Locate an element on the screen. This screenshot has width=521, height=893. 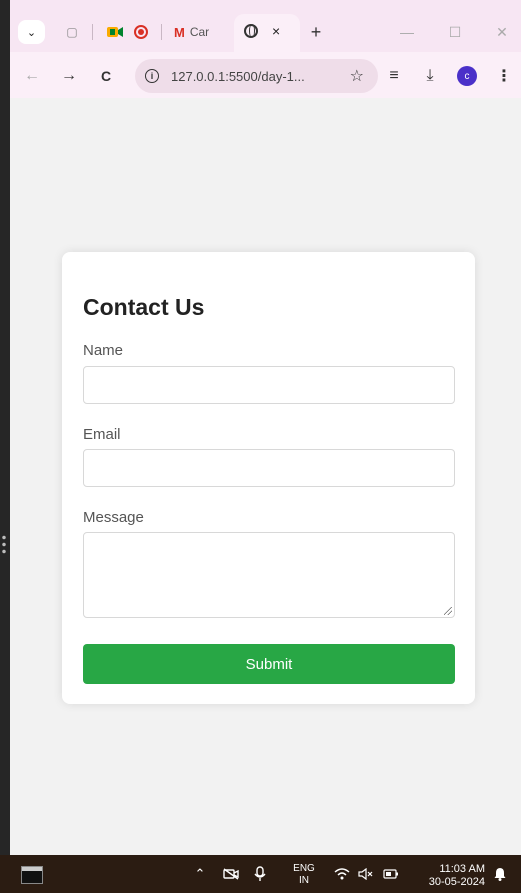
tab-strip: ⌄ ▢ M Car × + — ☐ ✕ is located at coordinates (265, 26).